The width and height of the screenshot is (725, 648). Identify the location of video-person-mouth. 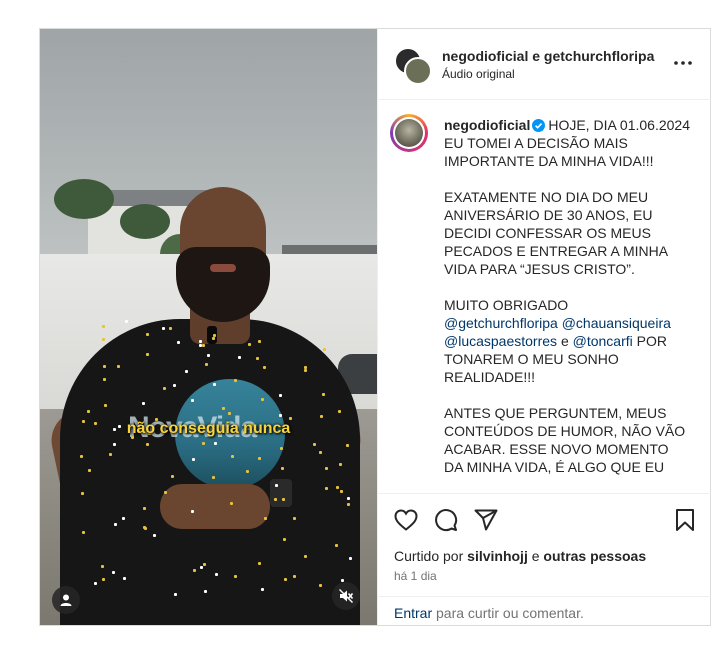
(223, 268).